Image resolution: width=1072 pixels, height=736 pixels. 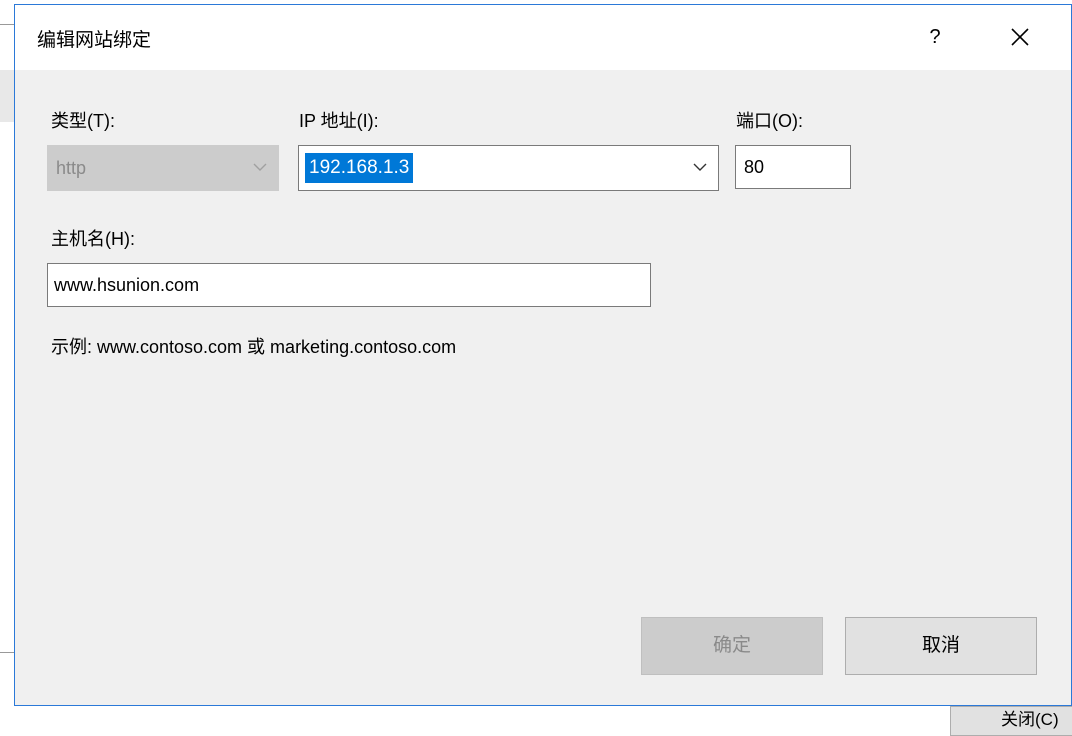 What do you see at coordinates (935, 37) in the screenshot?
I see `help-button: ?` at bounding box center [935, 37].